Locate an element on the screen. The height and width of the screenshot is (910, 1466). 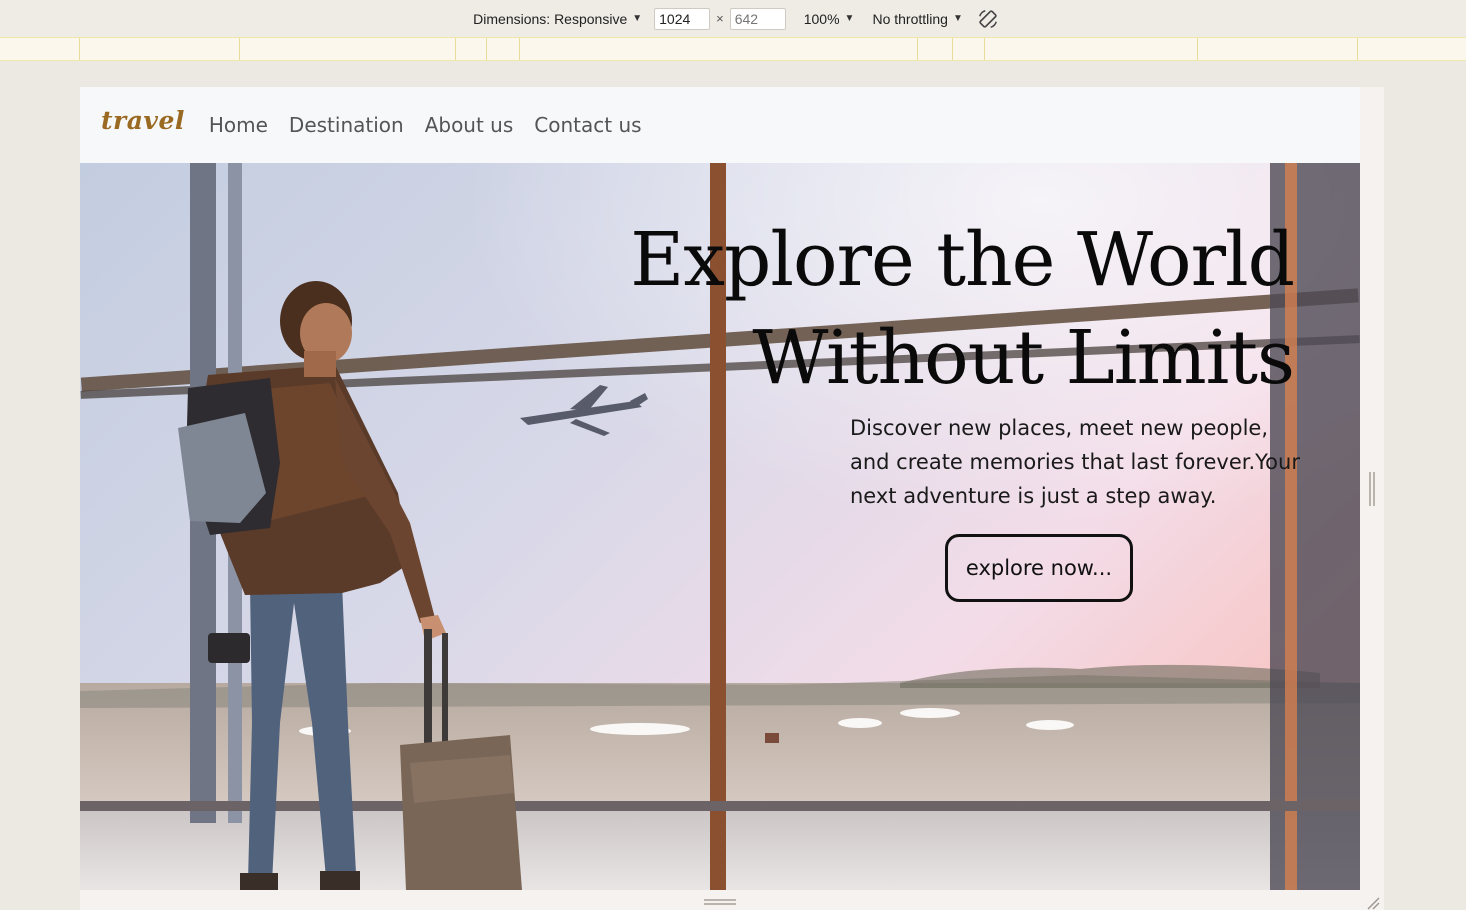
hero-headline: Explore the World Without Limits is located at coordinates (914, 309).